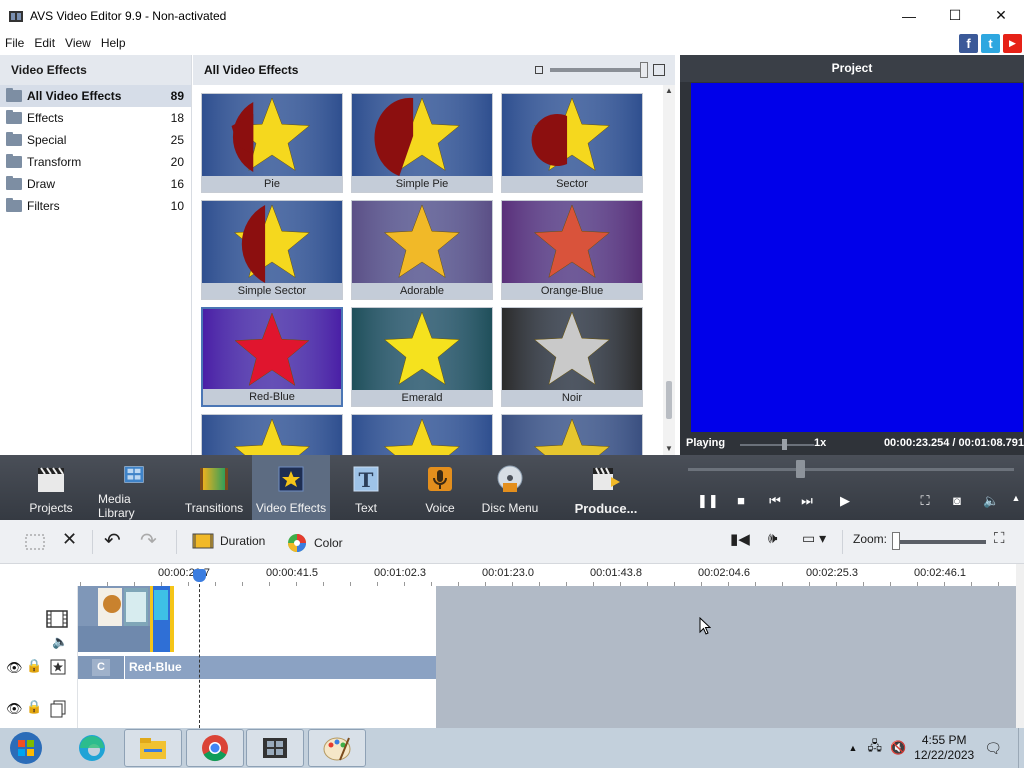 The width and height of the screenshot is (1024, 768). What do you see at coordinates (291, 487) in the screenshot?
I see `video-effects-button: Video Effects` at bounding box center [291, 487].